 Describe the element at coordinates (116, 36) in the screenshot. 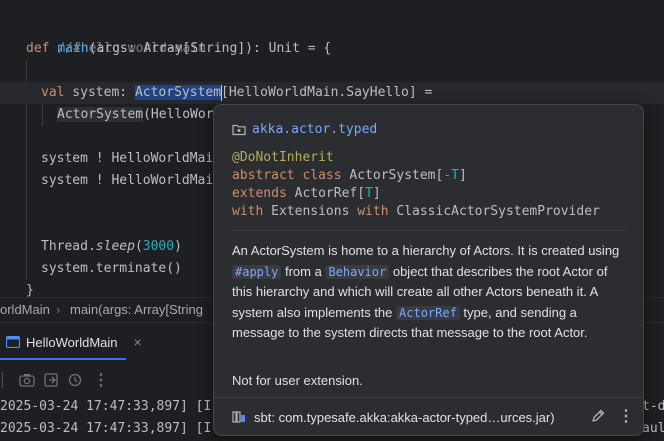

I see `code-line: //#hello-world-main` at that location.